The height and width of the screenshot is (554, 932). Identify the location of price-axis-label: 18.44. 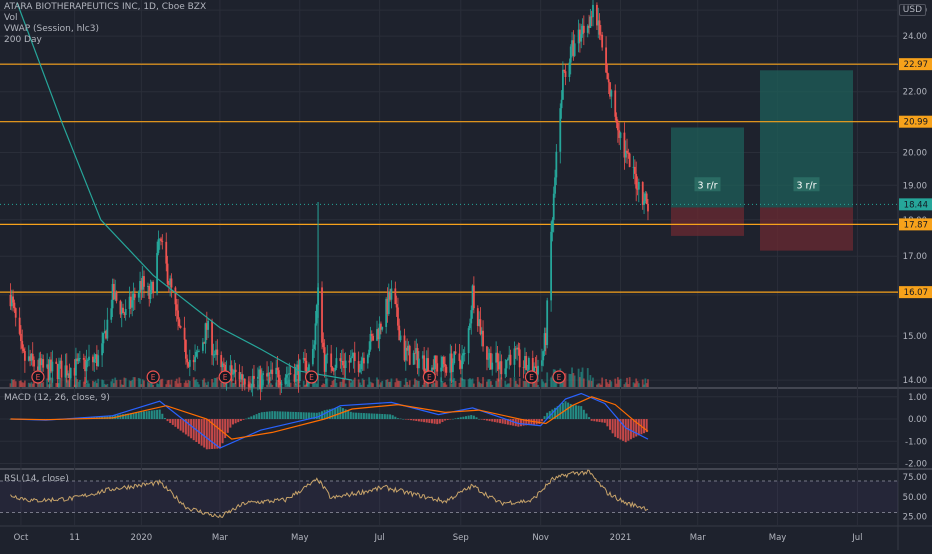
(916, 205).